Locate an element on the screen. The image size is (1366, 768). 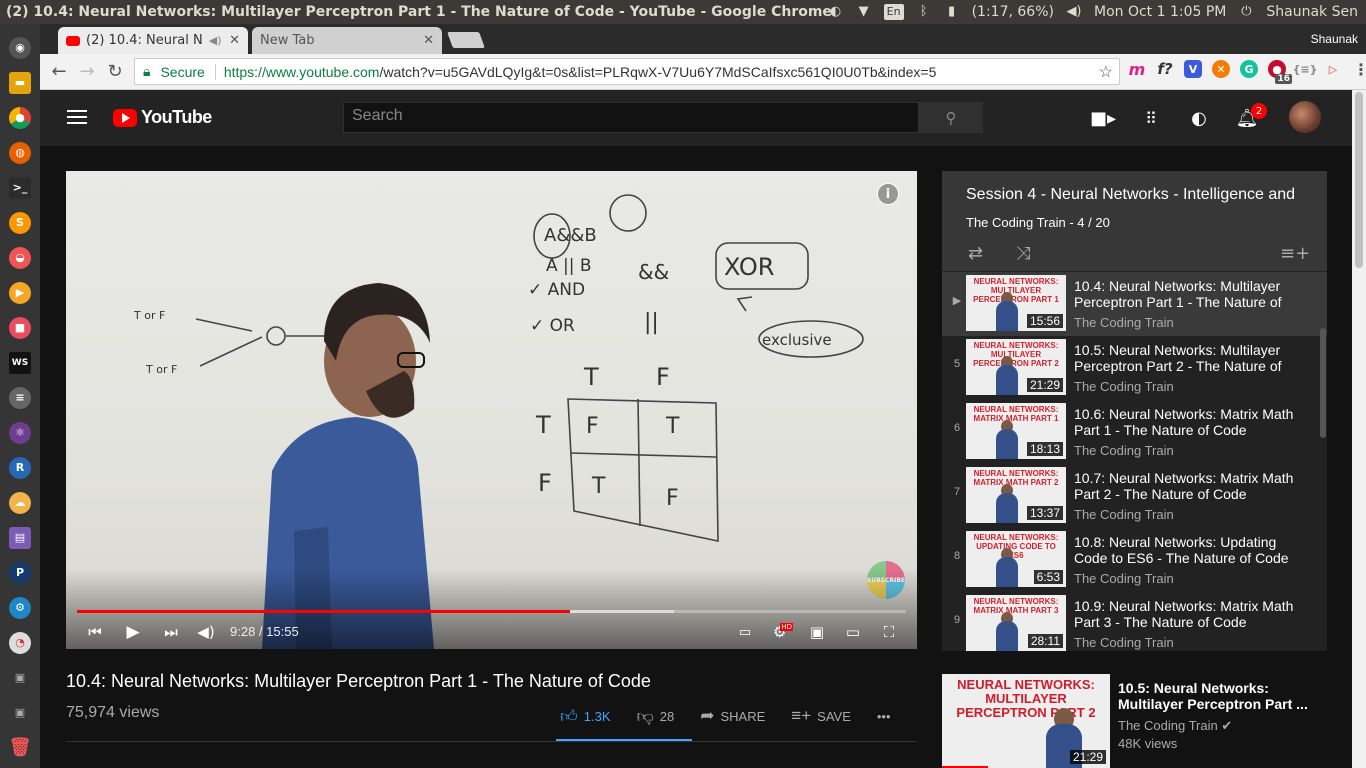
clock: Mon Oct 1 1:05 PM is located at coordinates (1160, 12).